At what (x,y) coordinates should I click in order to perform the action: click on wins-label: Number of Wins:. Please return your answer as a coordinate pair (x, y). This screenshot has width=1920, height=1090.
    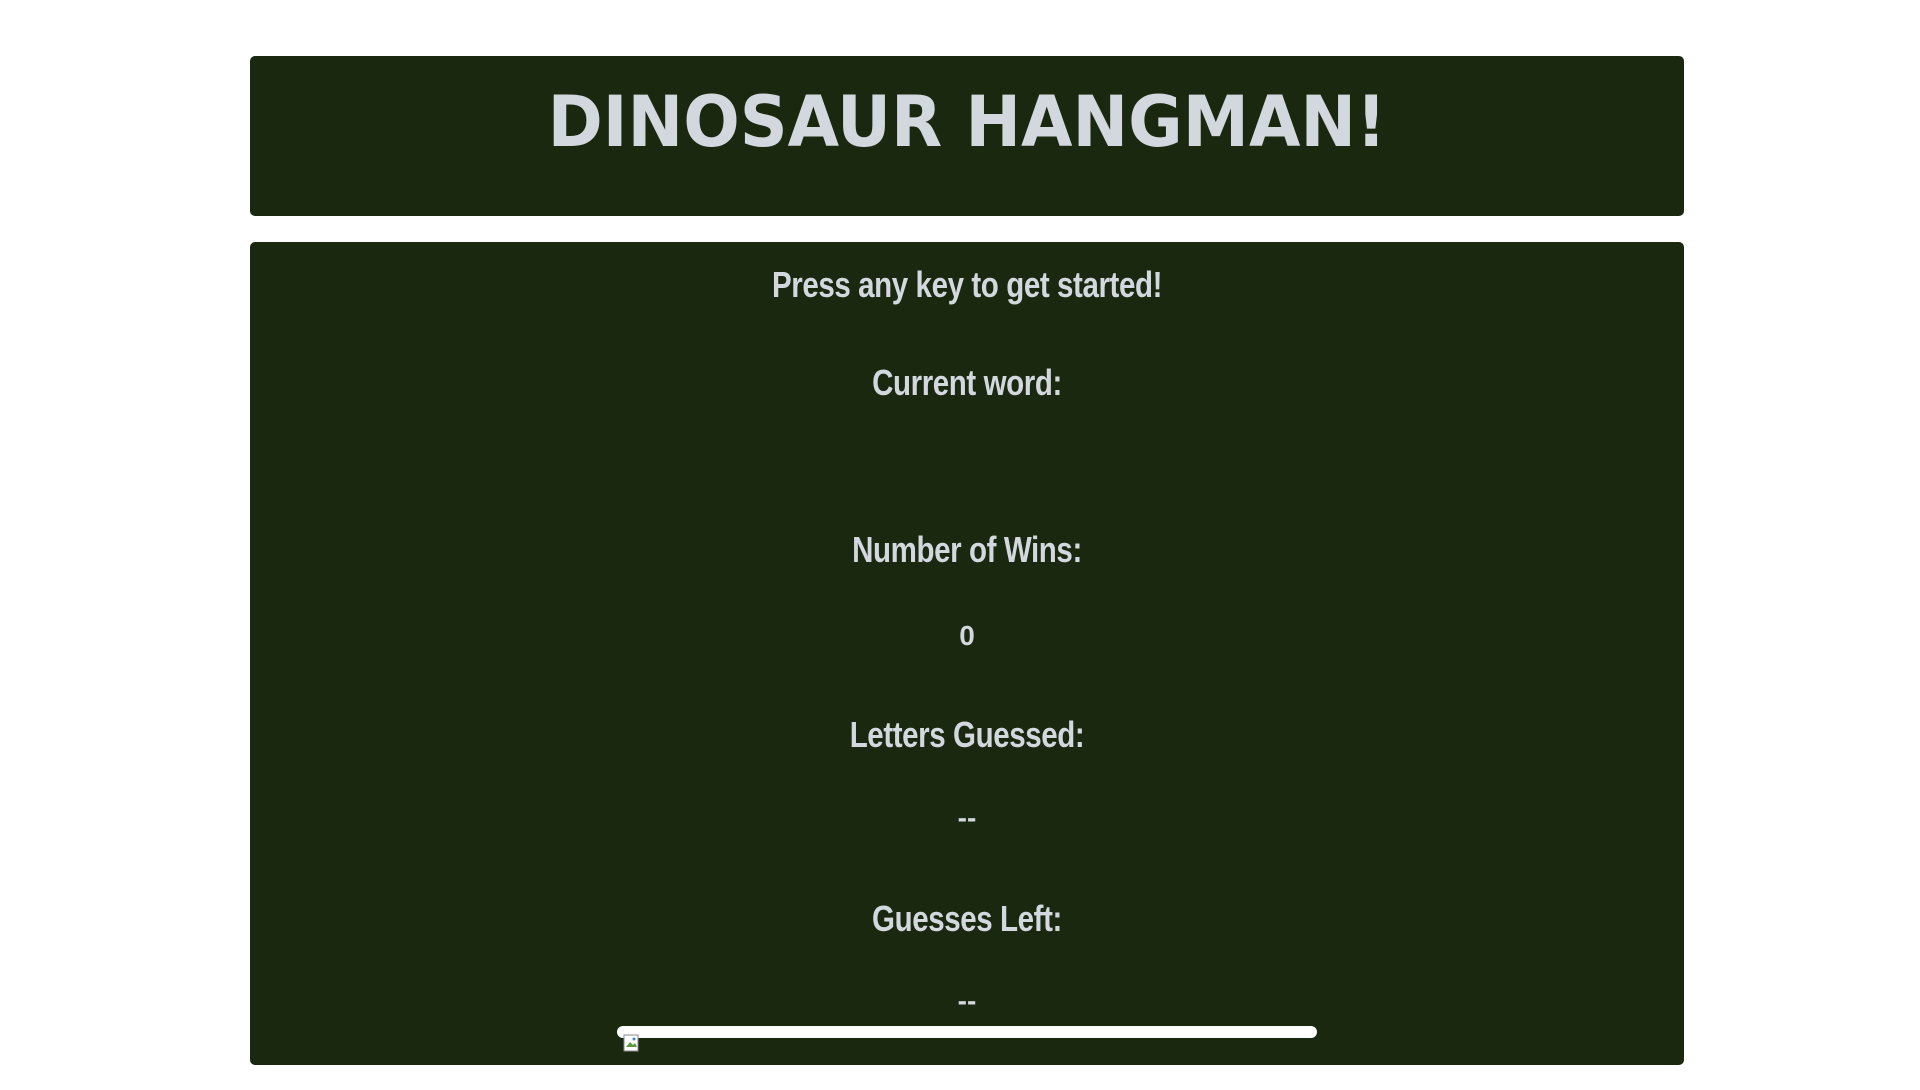
    Looking at the image, I should click on (967, 549).